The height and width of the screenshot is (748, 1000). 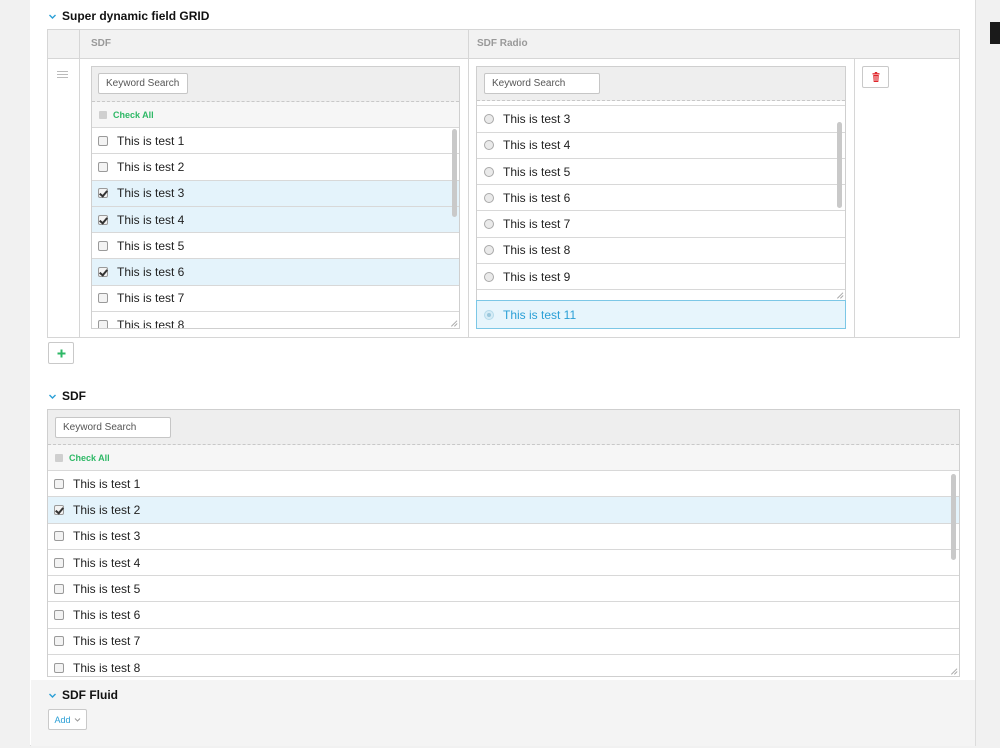 I want to click on radio-selected-icon, so click(x=489, y=314).